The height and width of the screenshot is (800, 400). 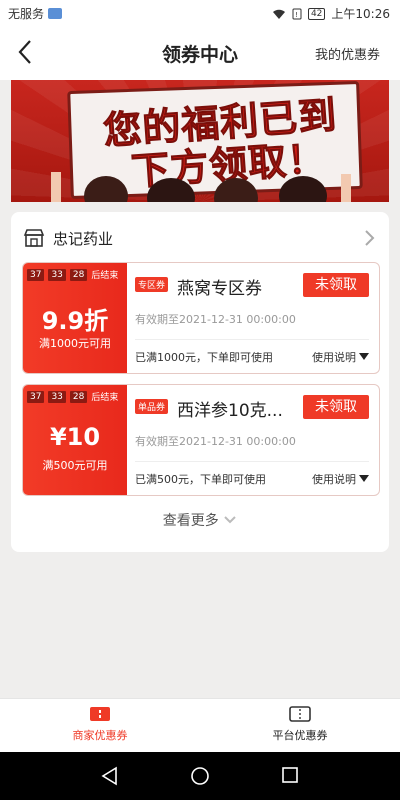 I want to click on coupon-value-panel: 37 33 28 后结束 ¥10 满500元可用, so click(x=75, y=440).